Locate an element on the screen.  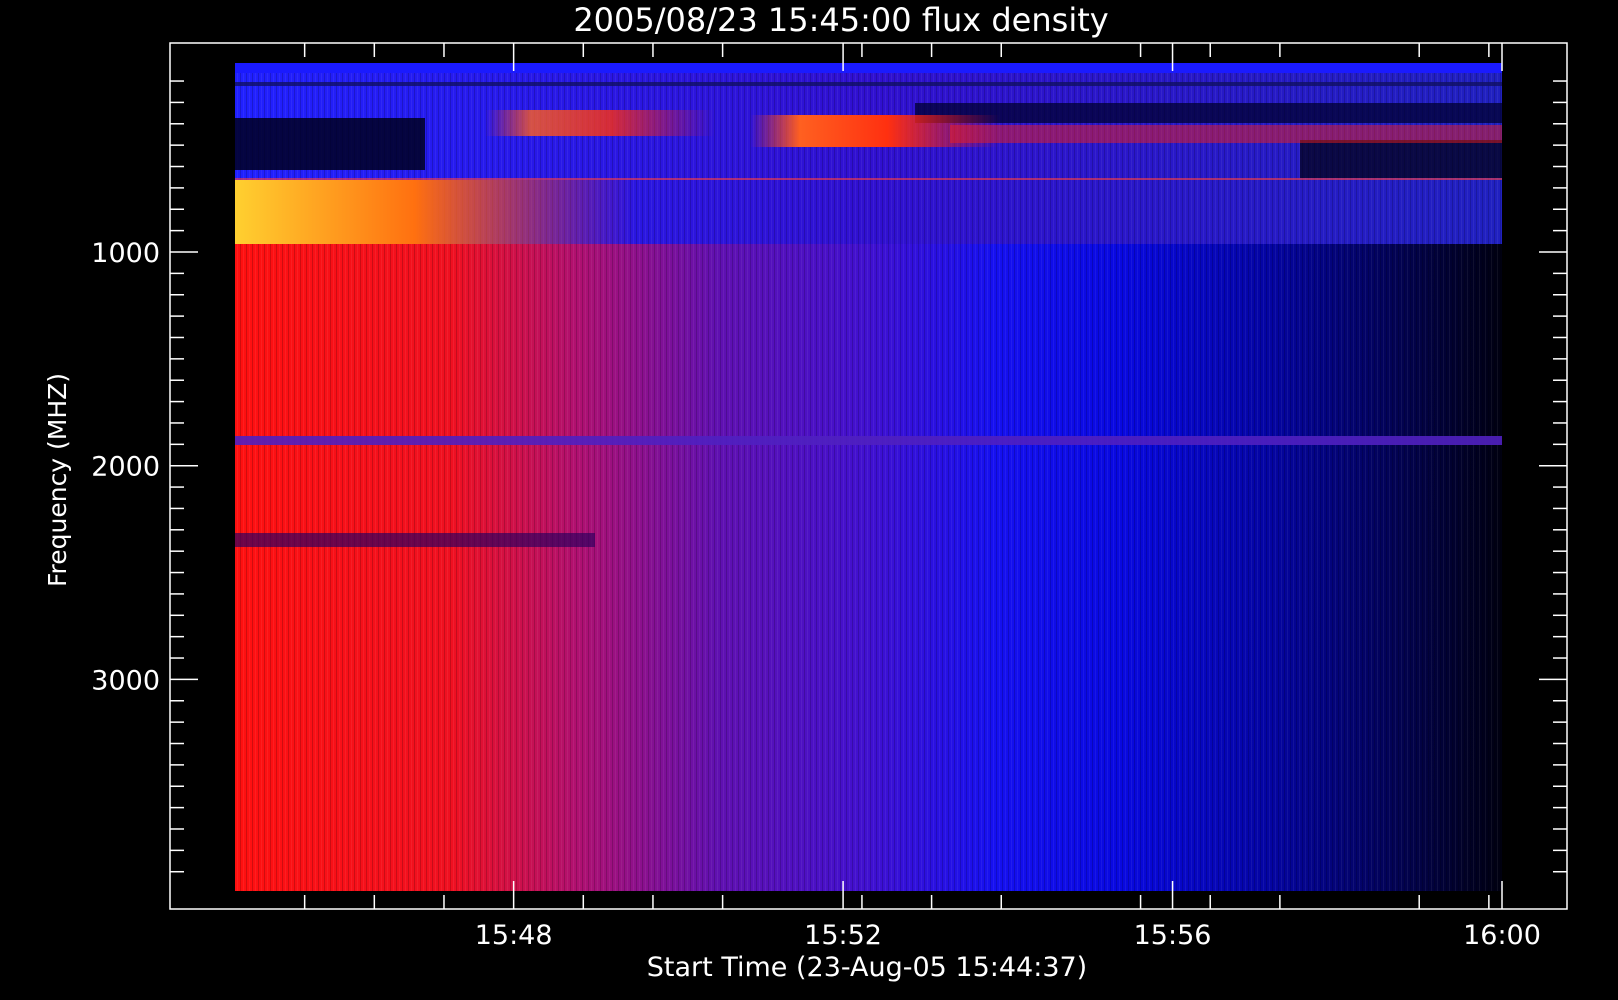
y-tick-label: 2000 is located at coordinates (125, 467).